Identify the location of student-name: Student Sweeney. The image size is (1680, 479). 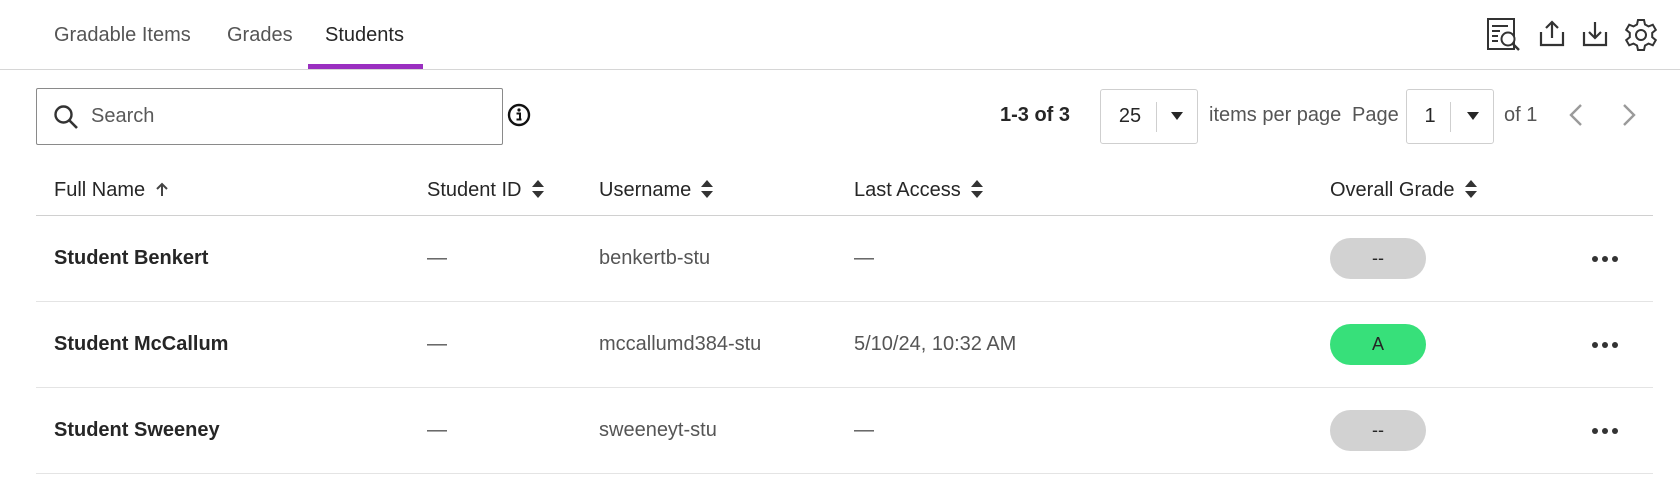
(137, 430).